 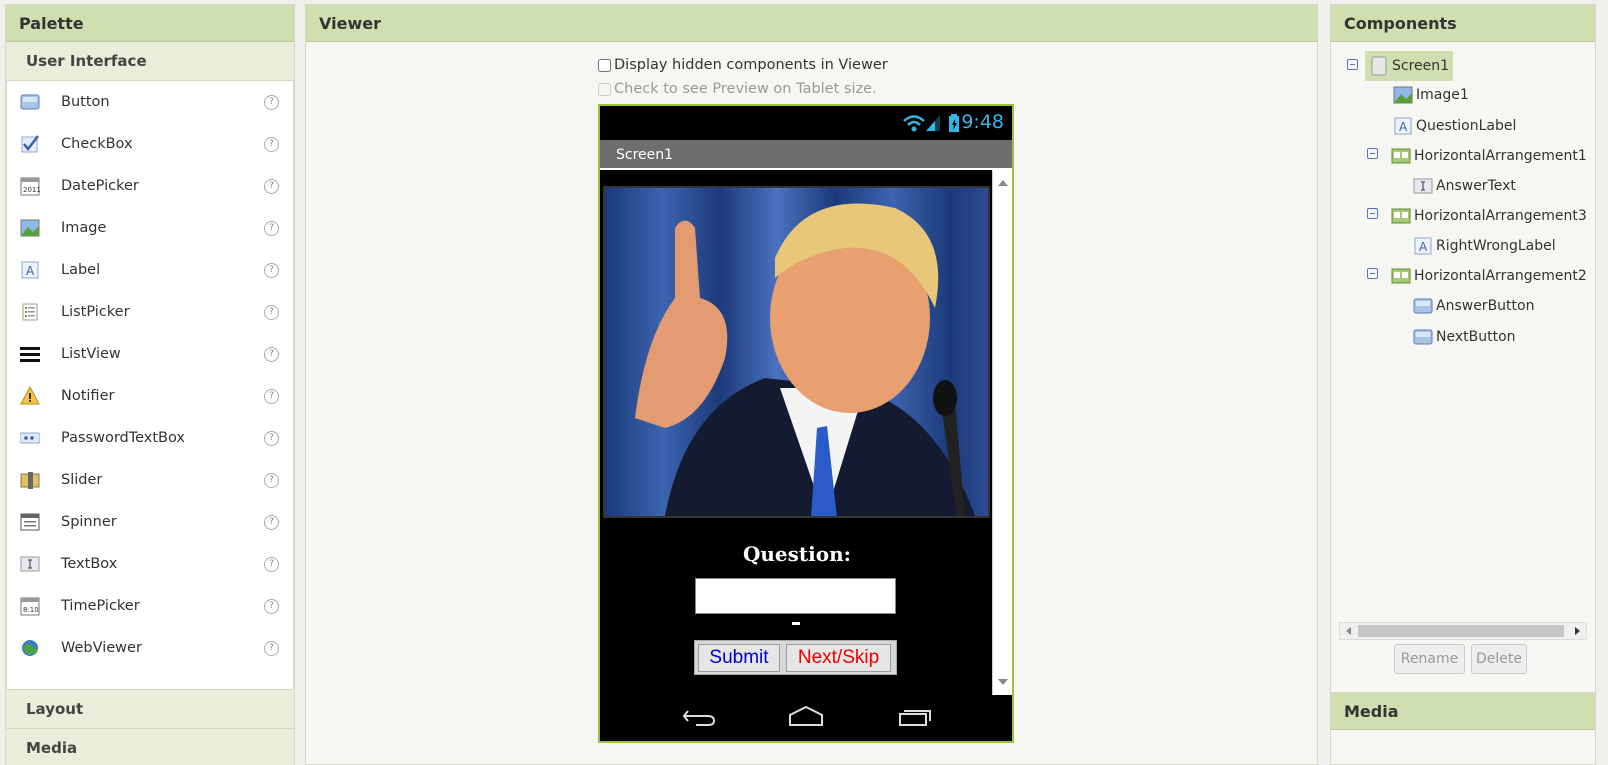 I want to click on right-wrong-label: -, so click(x=796, y=623).